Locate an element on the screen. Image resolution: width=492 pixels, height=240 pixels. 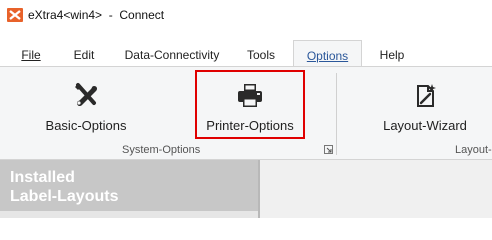
workspace-area is located at coordinates (376, 189).